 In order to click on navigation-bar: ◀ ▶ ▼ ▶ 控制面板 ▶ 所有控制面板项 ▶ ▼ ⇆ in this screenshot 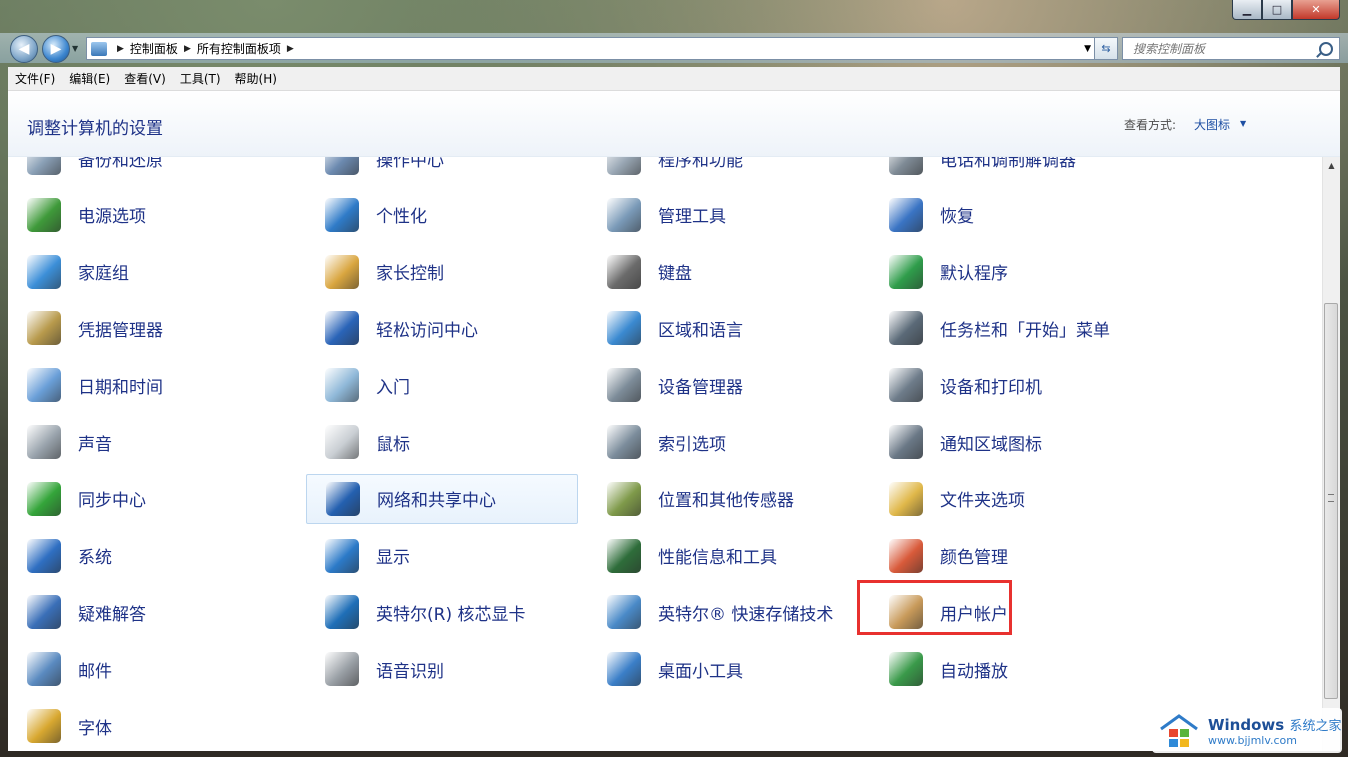, I will do `click(674, 48)`.